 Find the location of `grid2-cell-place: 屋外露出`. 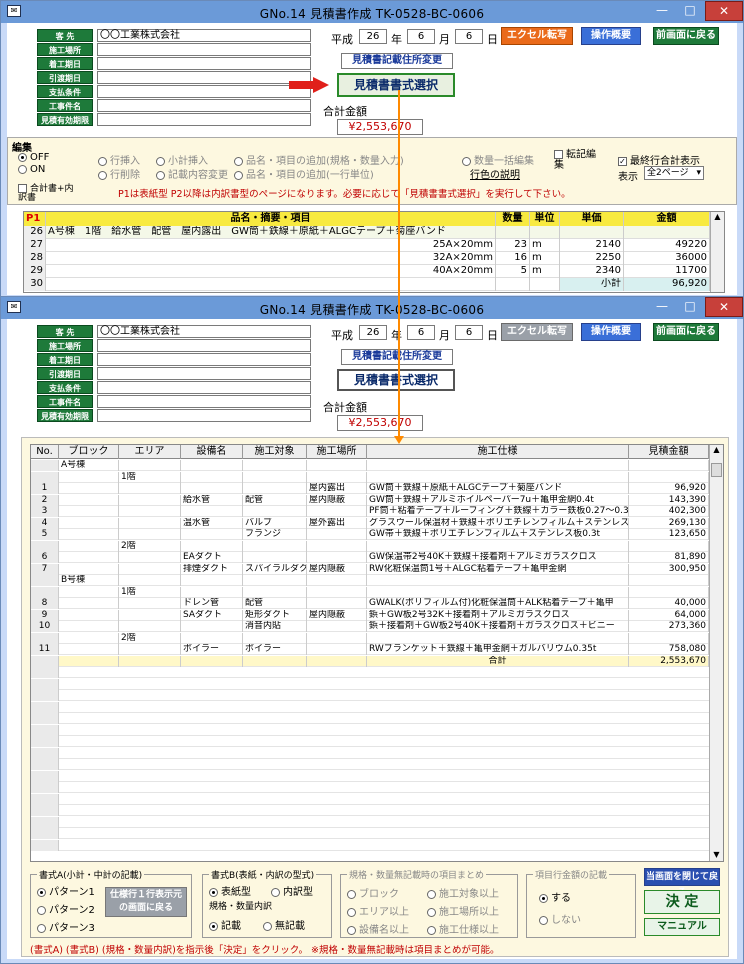

grid2-cell-place: 屋外露出 is located at coordinates (337, 523).